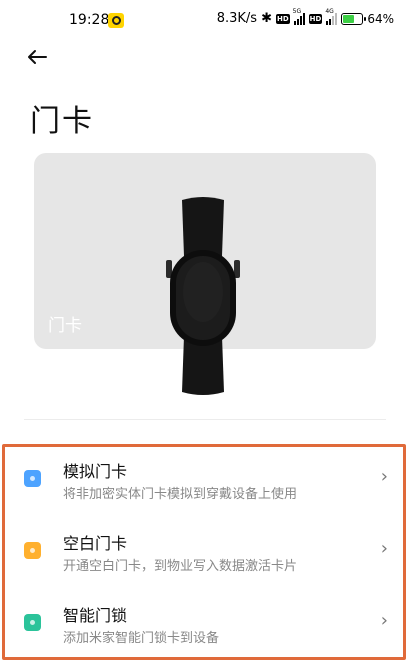  I want to click on list-item-blank-card: 空白门卡 开通空白门卡，到物业写入数据激活卡片 ›, so click(204, 557).